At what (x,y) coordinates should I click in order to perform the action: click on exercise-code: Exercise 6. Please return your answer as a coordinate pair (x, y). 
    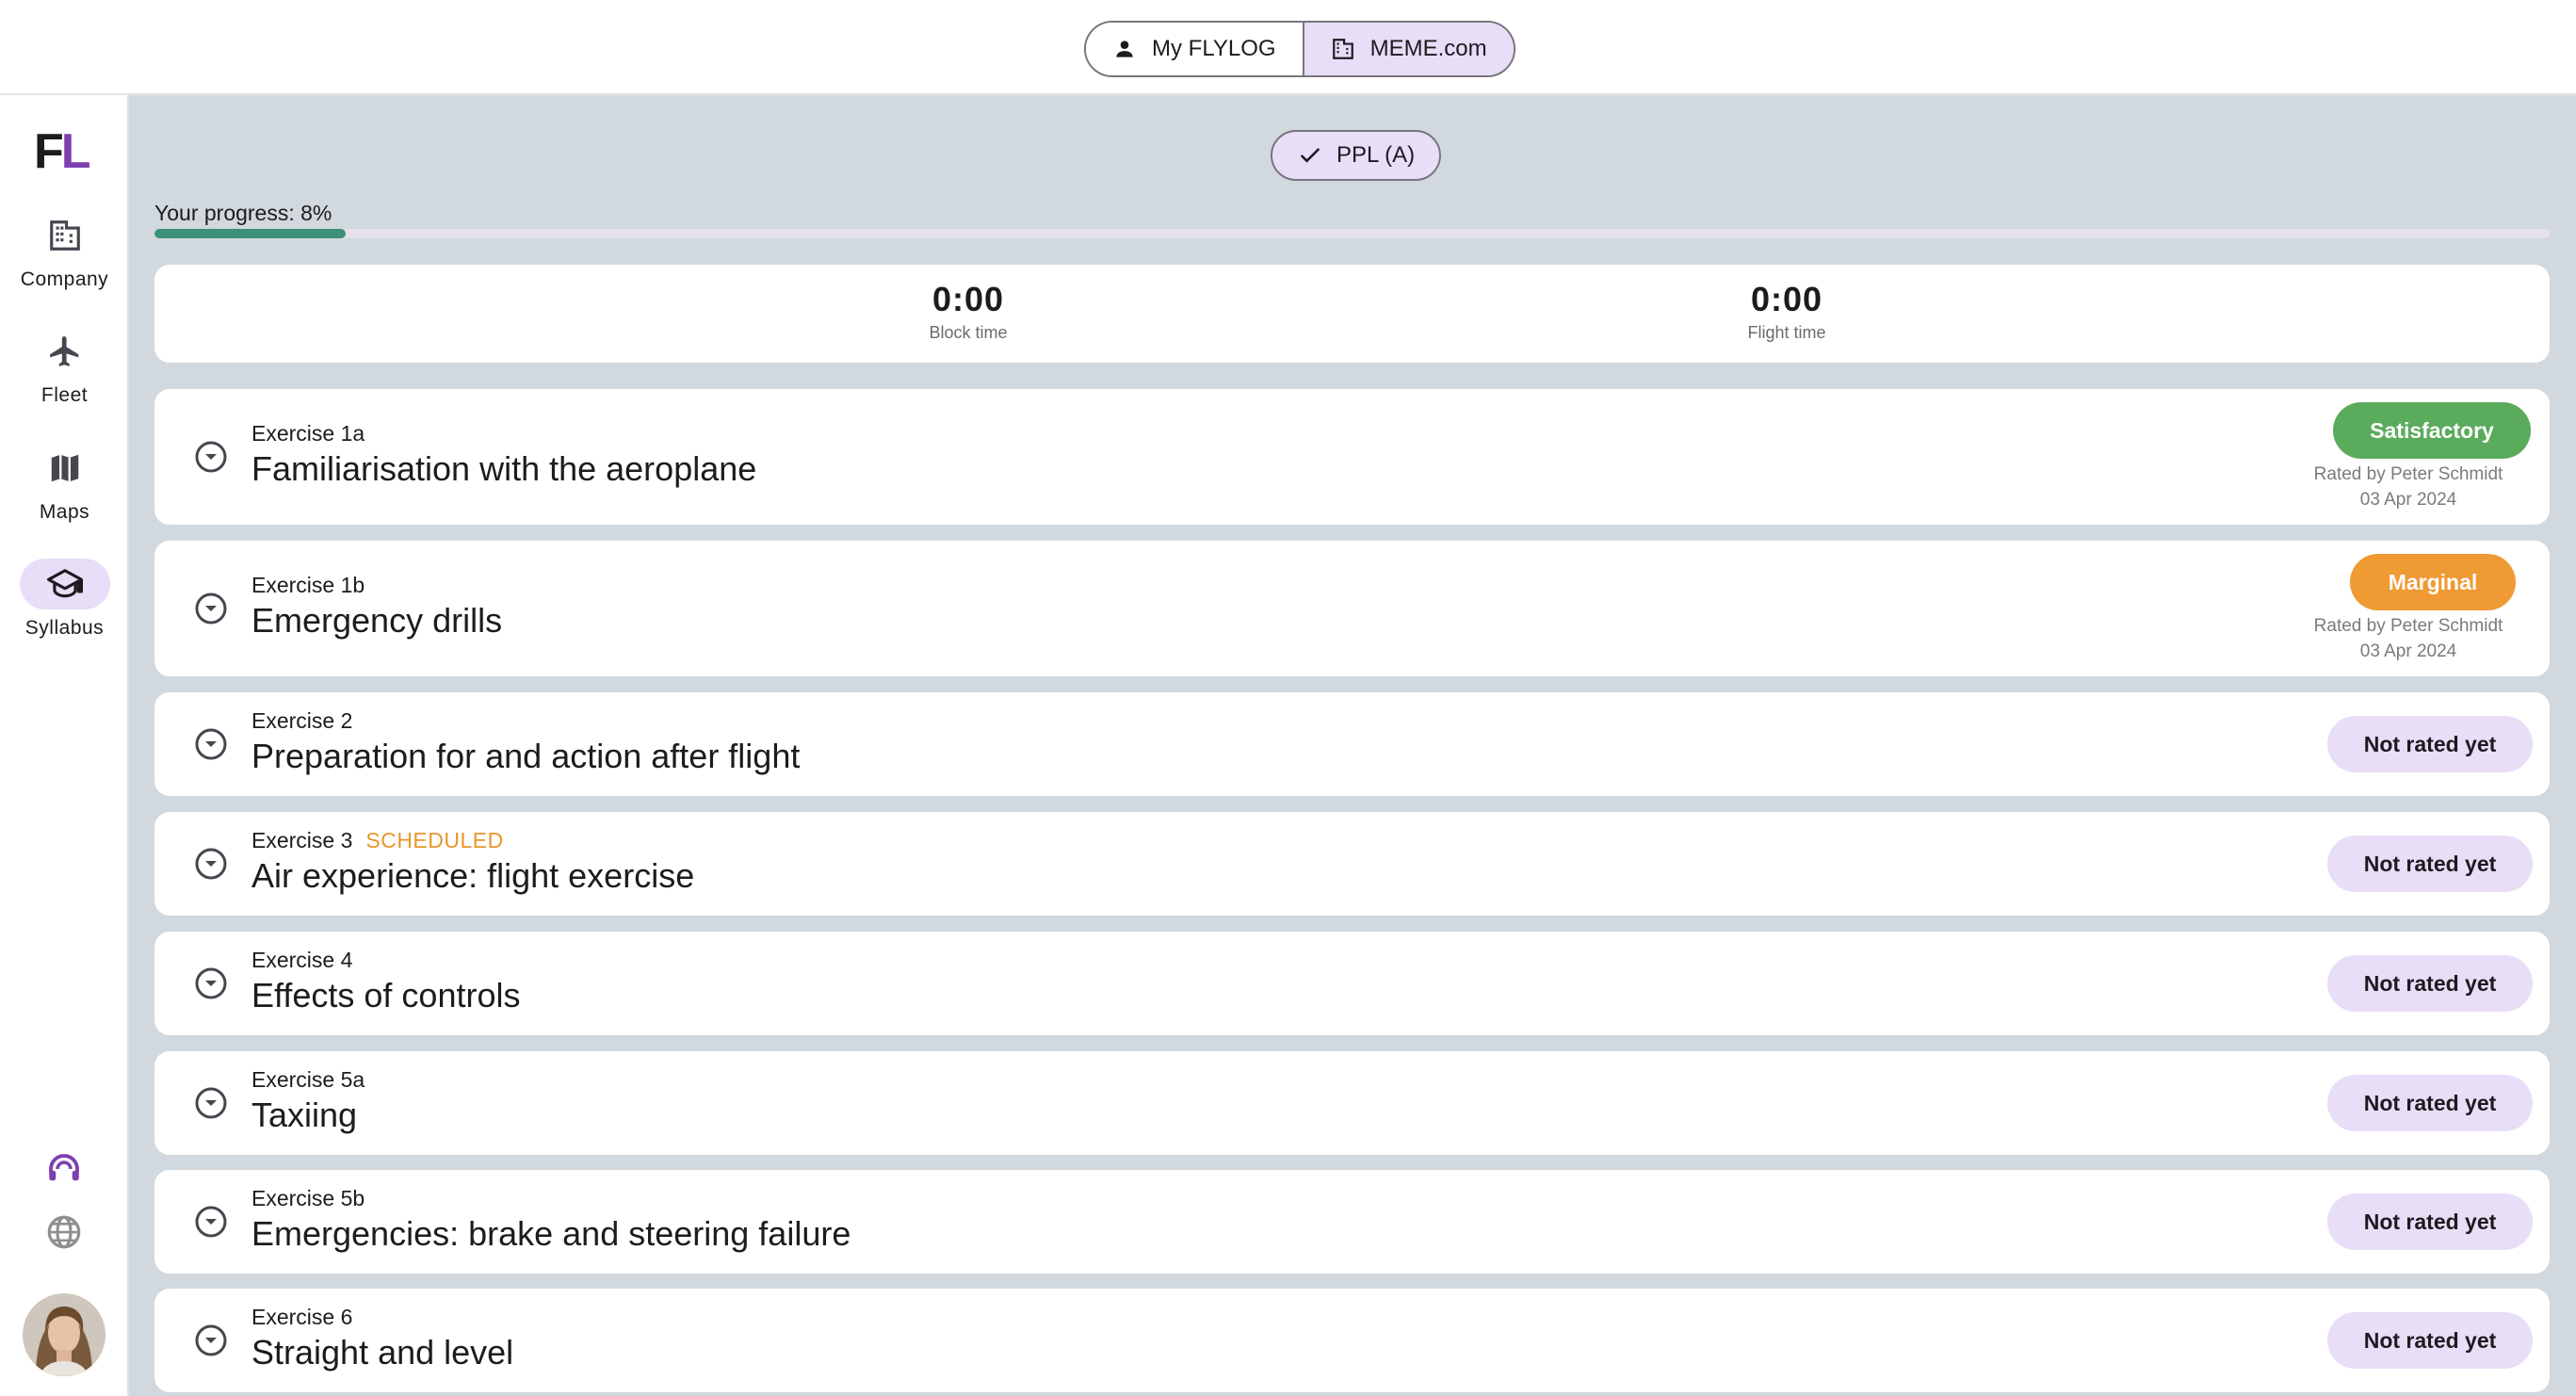
    Looking at the image, I should click on (302, 1317).